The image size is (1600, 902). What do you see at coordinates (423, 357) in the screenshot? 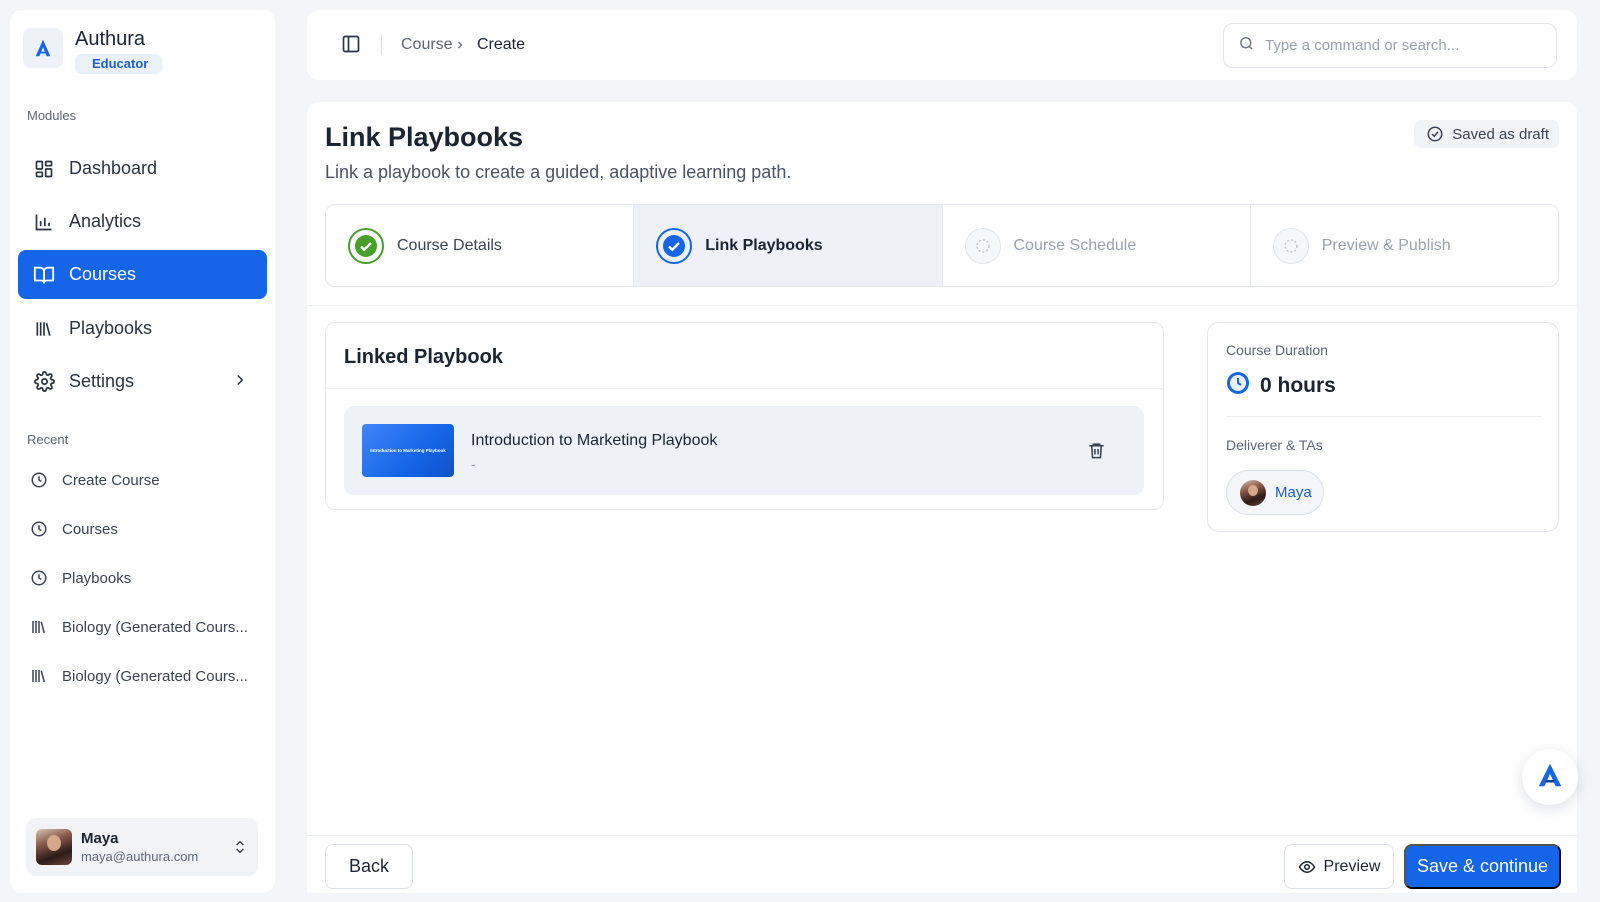
I see `linked-playbook-title: Linked Playbook` at bounding box center [423, 357].